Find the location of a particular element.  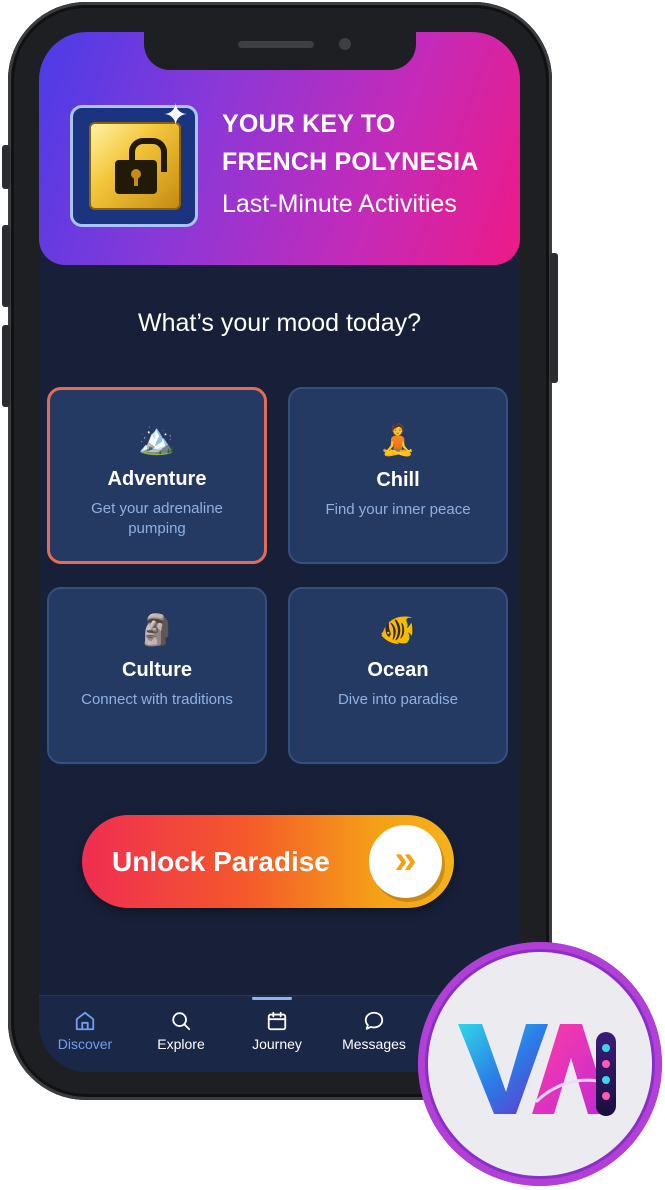

mute-switch is located at coordinates (6, 167).